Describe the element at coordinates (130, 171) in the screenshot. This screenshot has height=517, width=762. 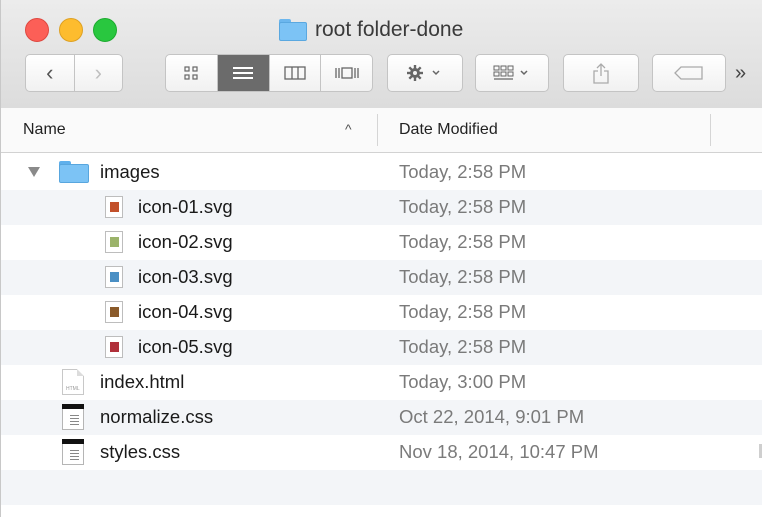
I see `file-name: images` at that location.